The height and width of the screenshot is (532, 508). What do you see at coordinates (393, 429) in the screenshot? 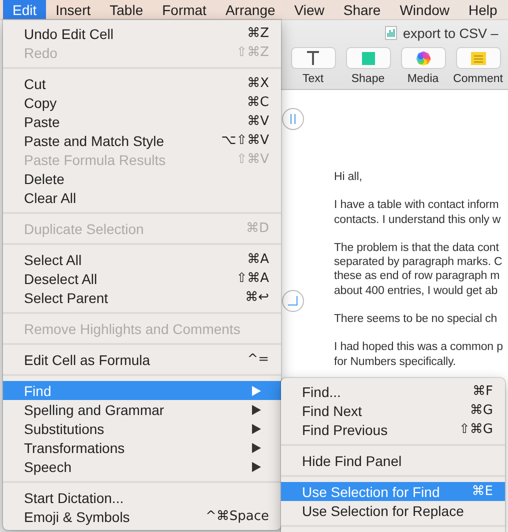
I see `menu-item: Find Previous ⇧⌘G` at bounding box center [393, 429].